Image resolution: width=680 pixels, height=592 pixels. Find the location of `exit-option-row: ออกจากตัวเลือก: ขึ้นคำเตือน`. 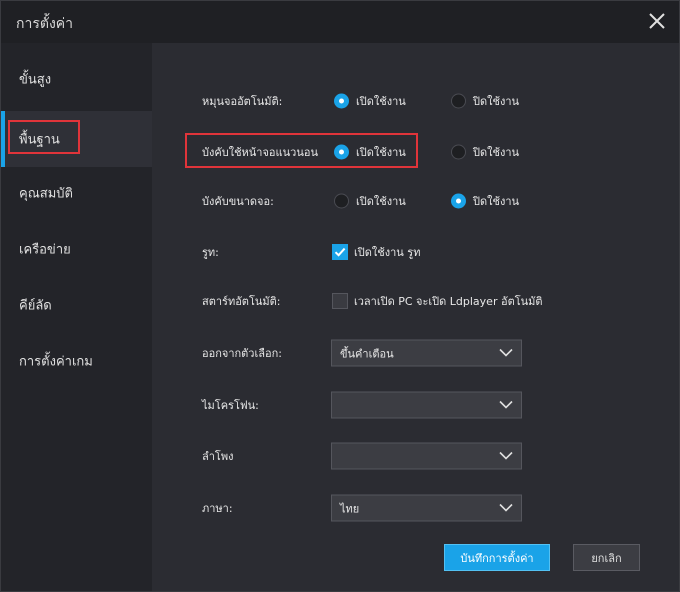

exit-option-row: ออกจากตัวเลือก: ขึ้นคำเตือน is located at coordinates (415, 353).